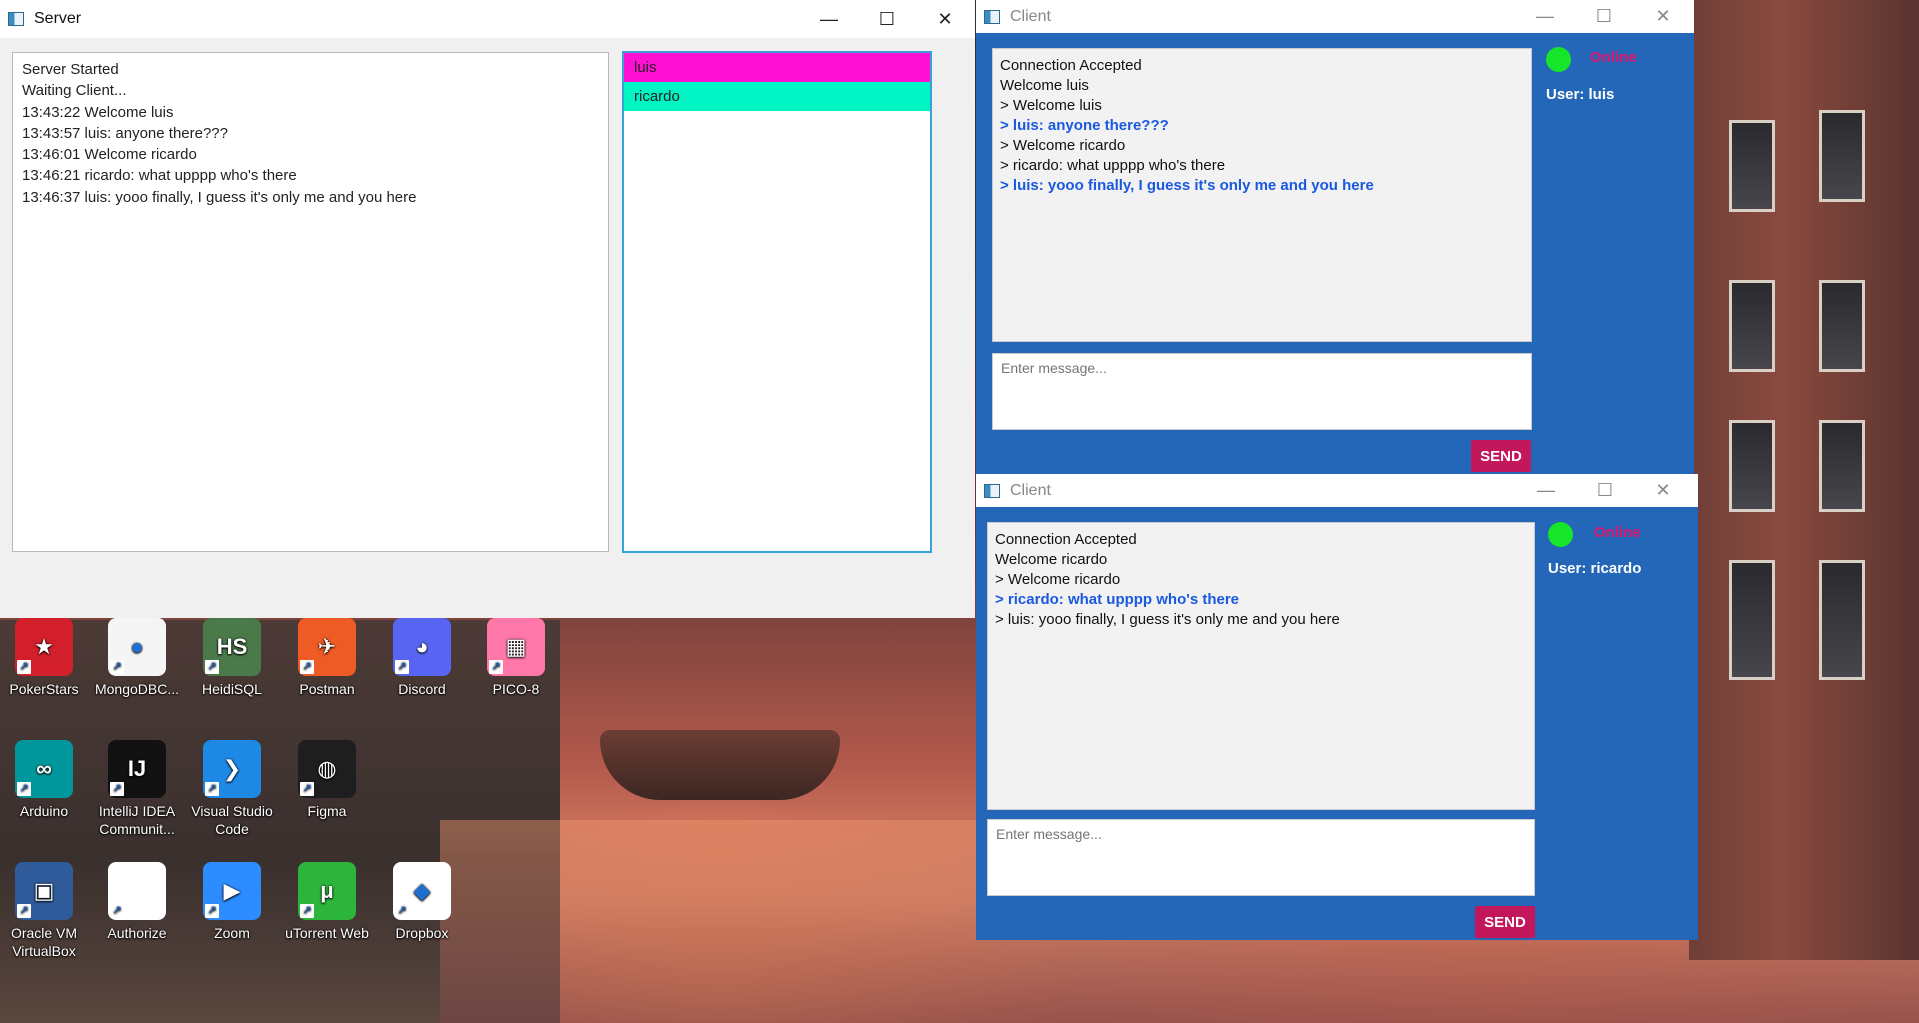 This screenshot has width=1919, height=1023. What do you see at coordinates (1804, 480) in the screenshot?
I see `wallpaper-building` at bounding box center [1804, 480].